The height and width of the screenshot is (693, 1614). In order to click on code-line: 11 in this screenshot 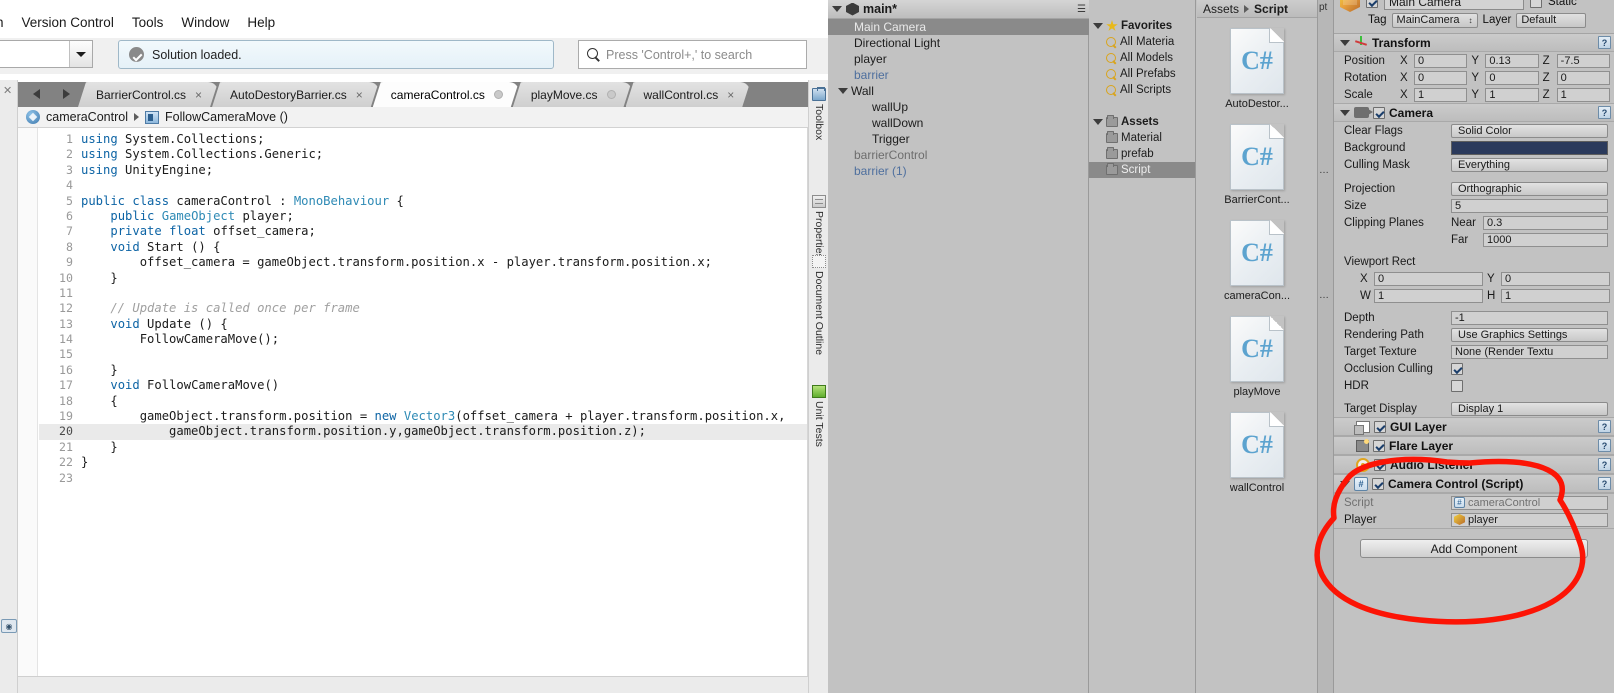, I will do `click(423, 293)`.